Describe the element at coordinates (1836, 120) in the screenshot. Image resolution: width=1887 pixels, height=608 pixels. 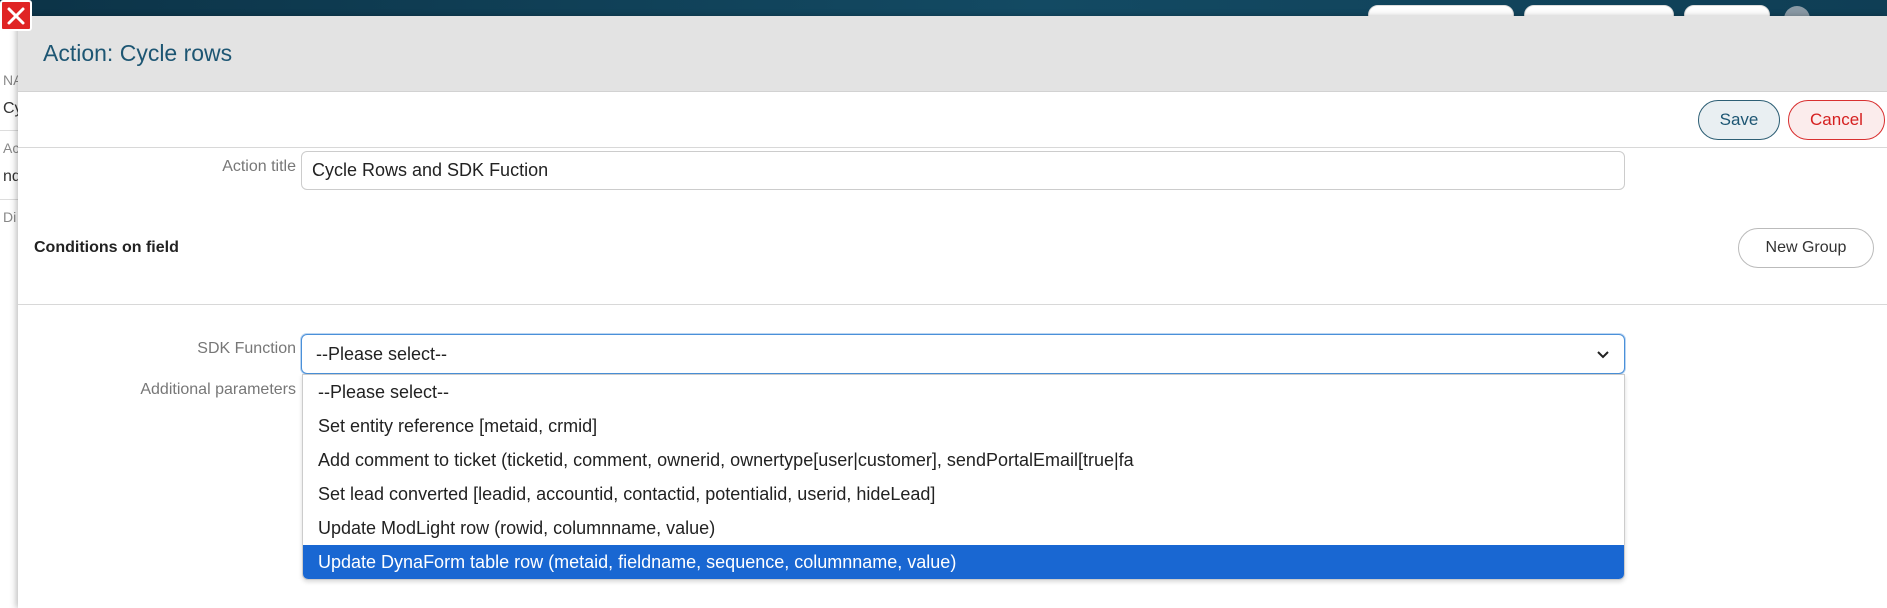
I see `cancel-button: Cancel` at that location.